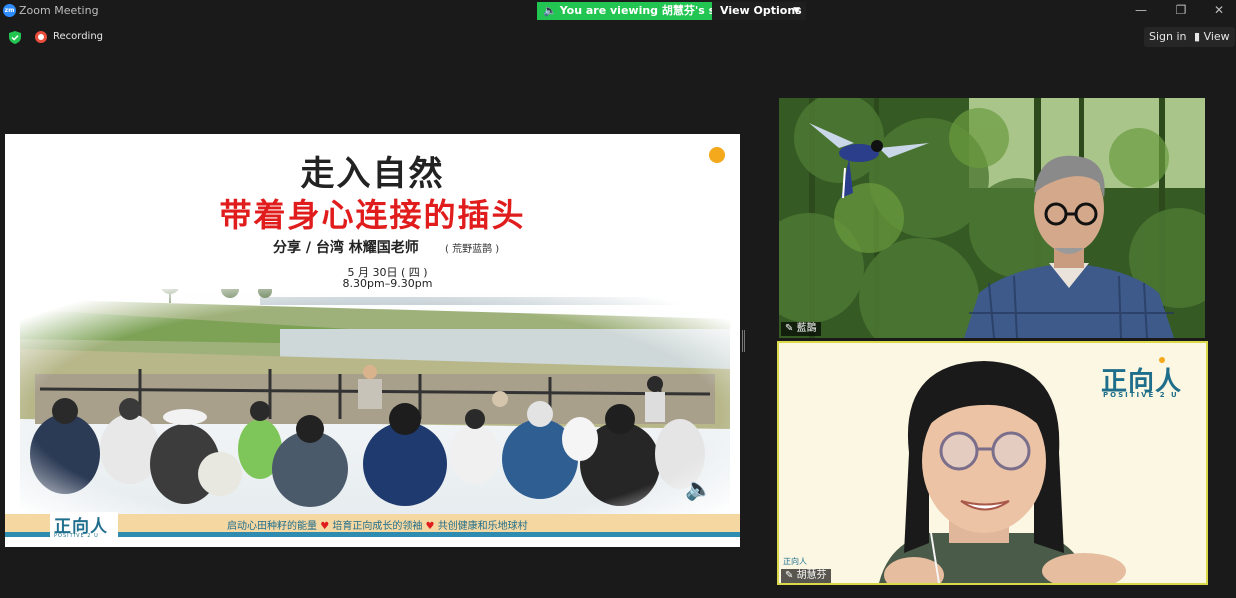 The image size is (1236, 598). I want to click on recording-icon, so click(41, 37).